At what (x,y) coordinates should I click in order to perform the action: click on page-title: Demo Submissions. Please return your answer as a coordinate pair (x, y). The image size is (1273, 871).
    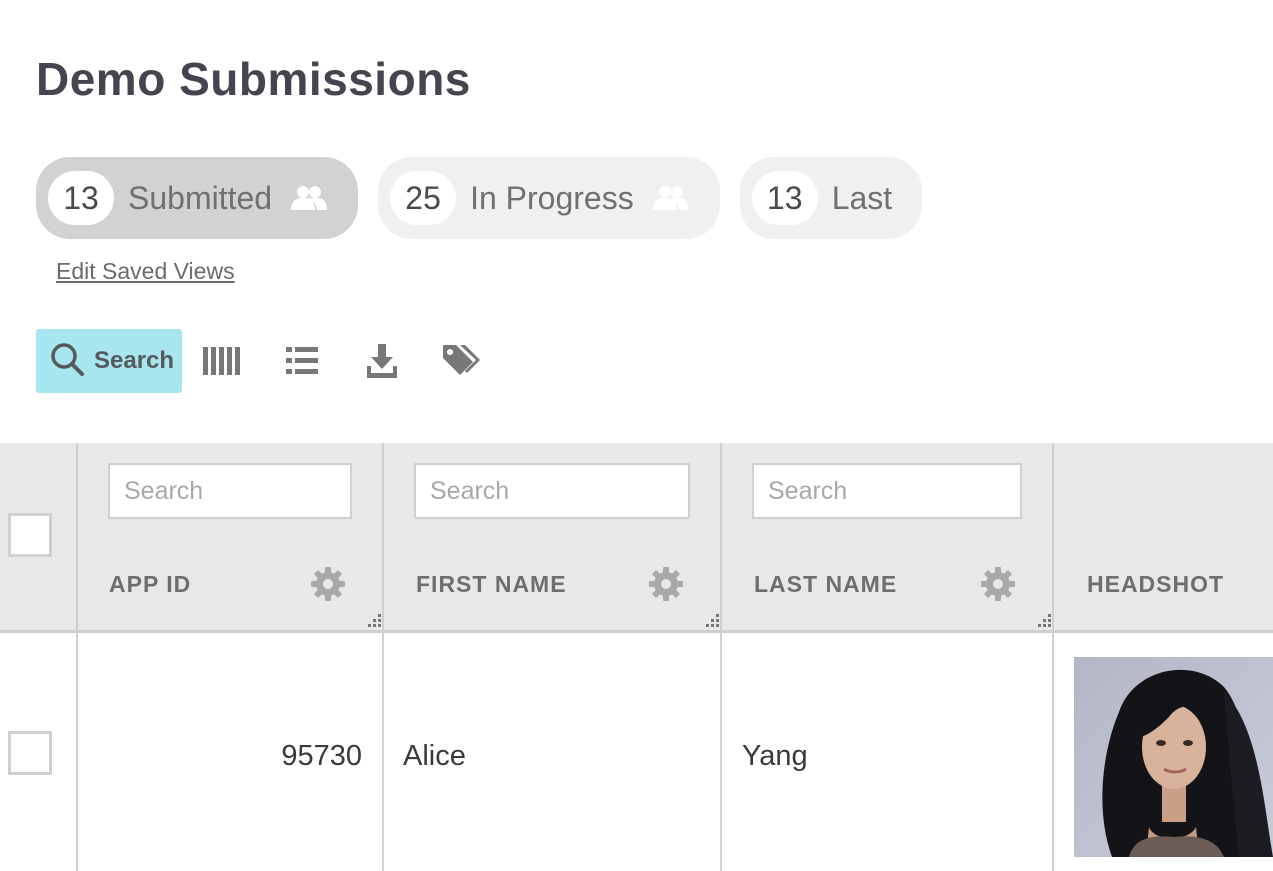
    Looking at the image, I should click on (253, 79).